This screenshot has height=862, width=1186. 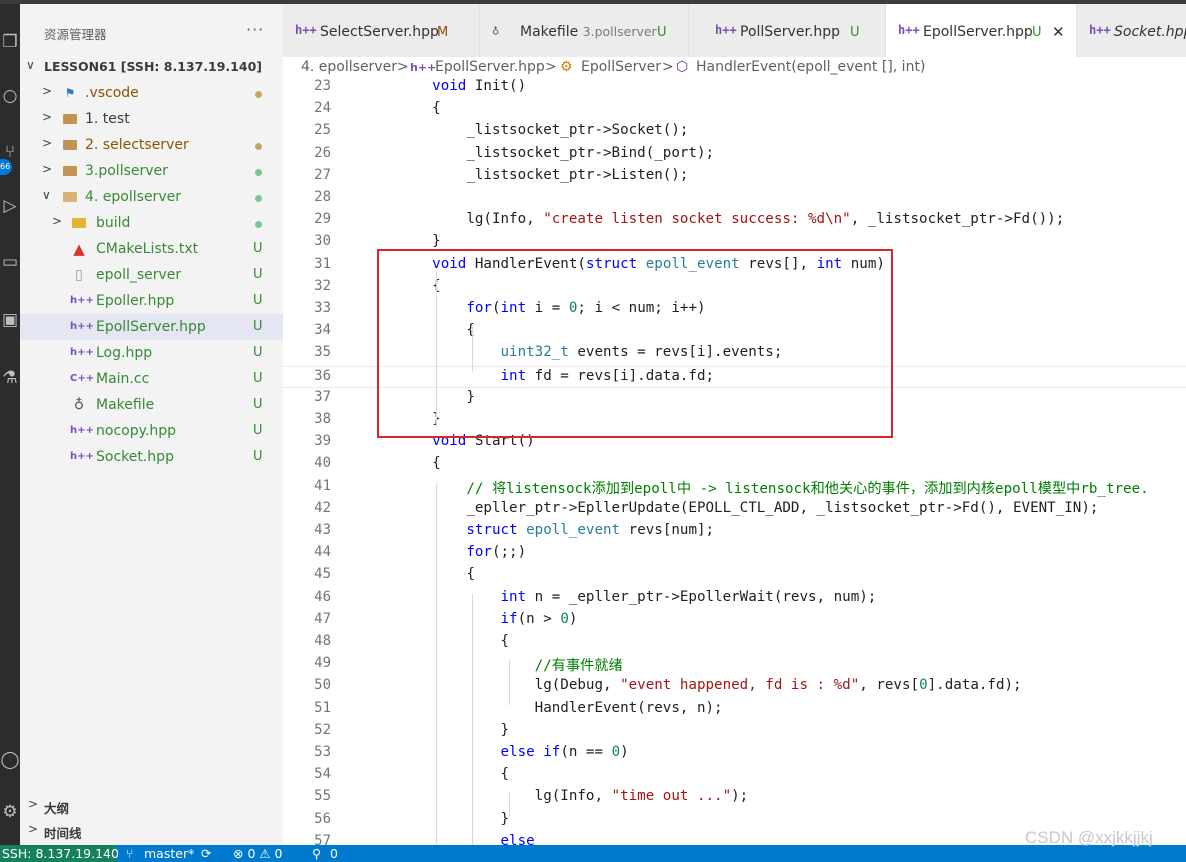 I want to click on line-number: 29, so click(x=322, y=219).